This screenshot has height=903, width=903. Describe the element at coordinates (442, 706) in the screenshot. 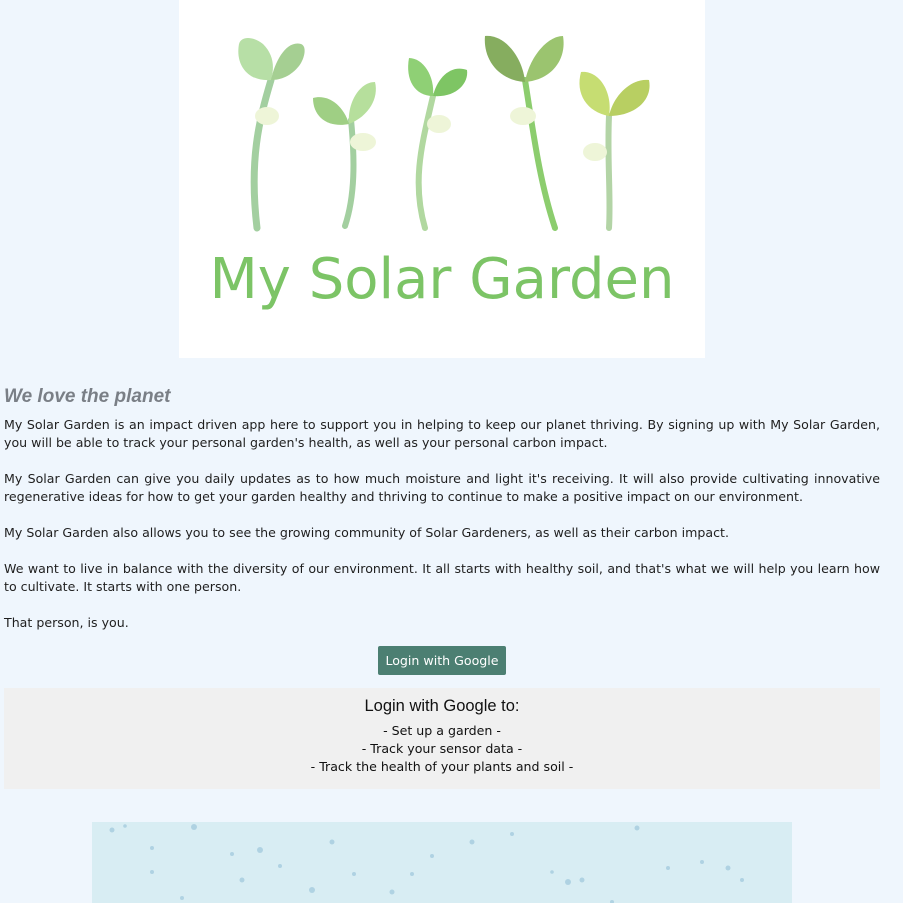

I see `login-benefits-title: Login with Google to:` at that location.